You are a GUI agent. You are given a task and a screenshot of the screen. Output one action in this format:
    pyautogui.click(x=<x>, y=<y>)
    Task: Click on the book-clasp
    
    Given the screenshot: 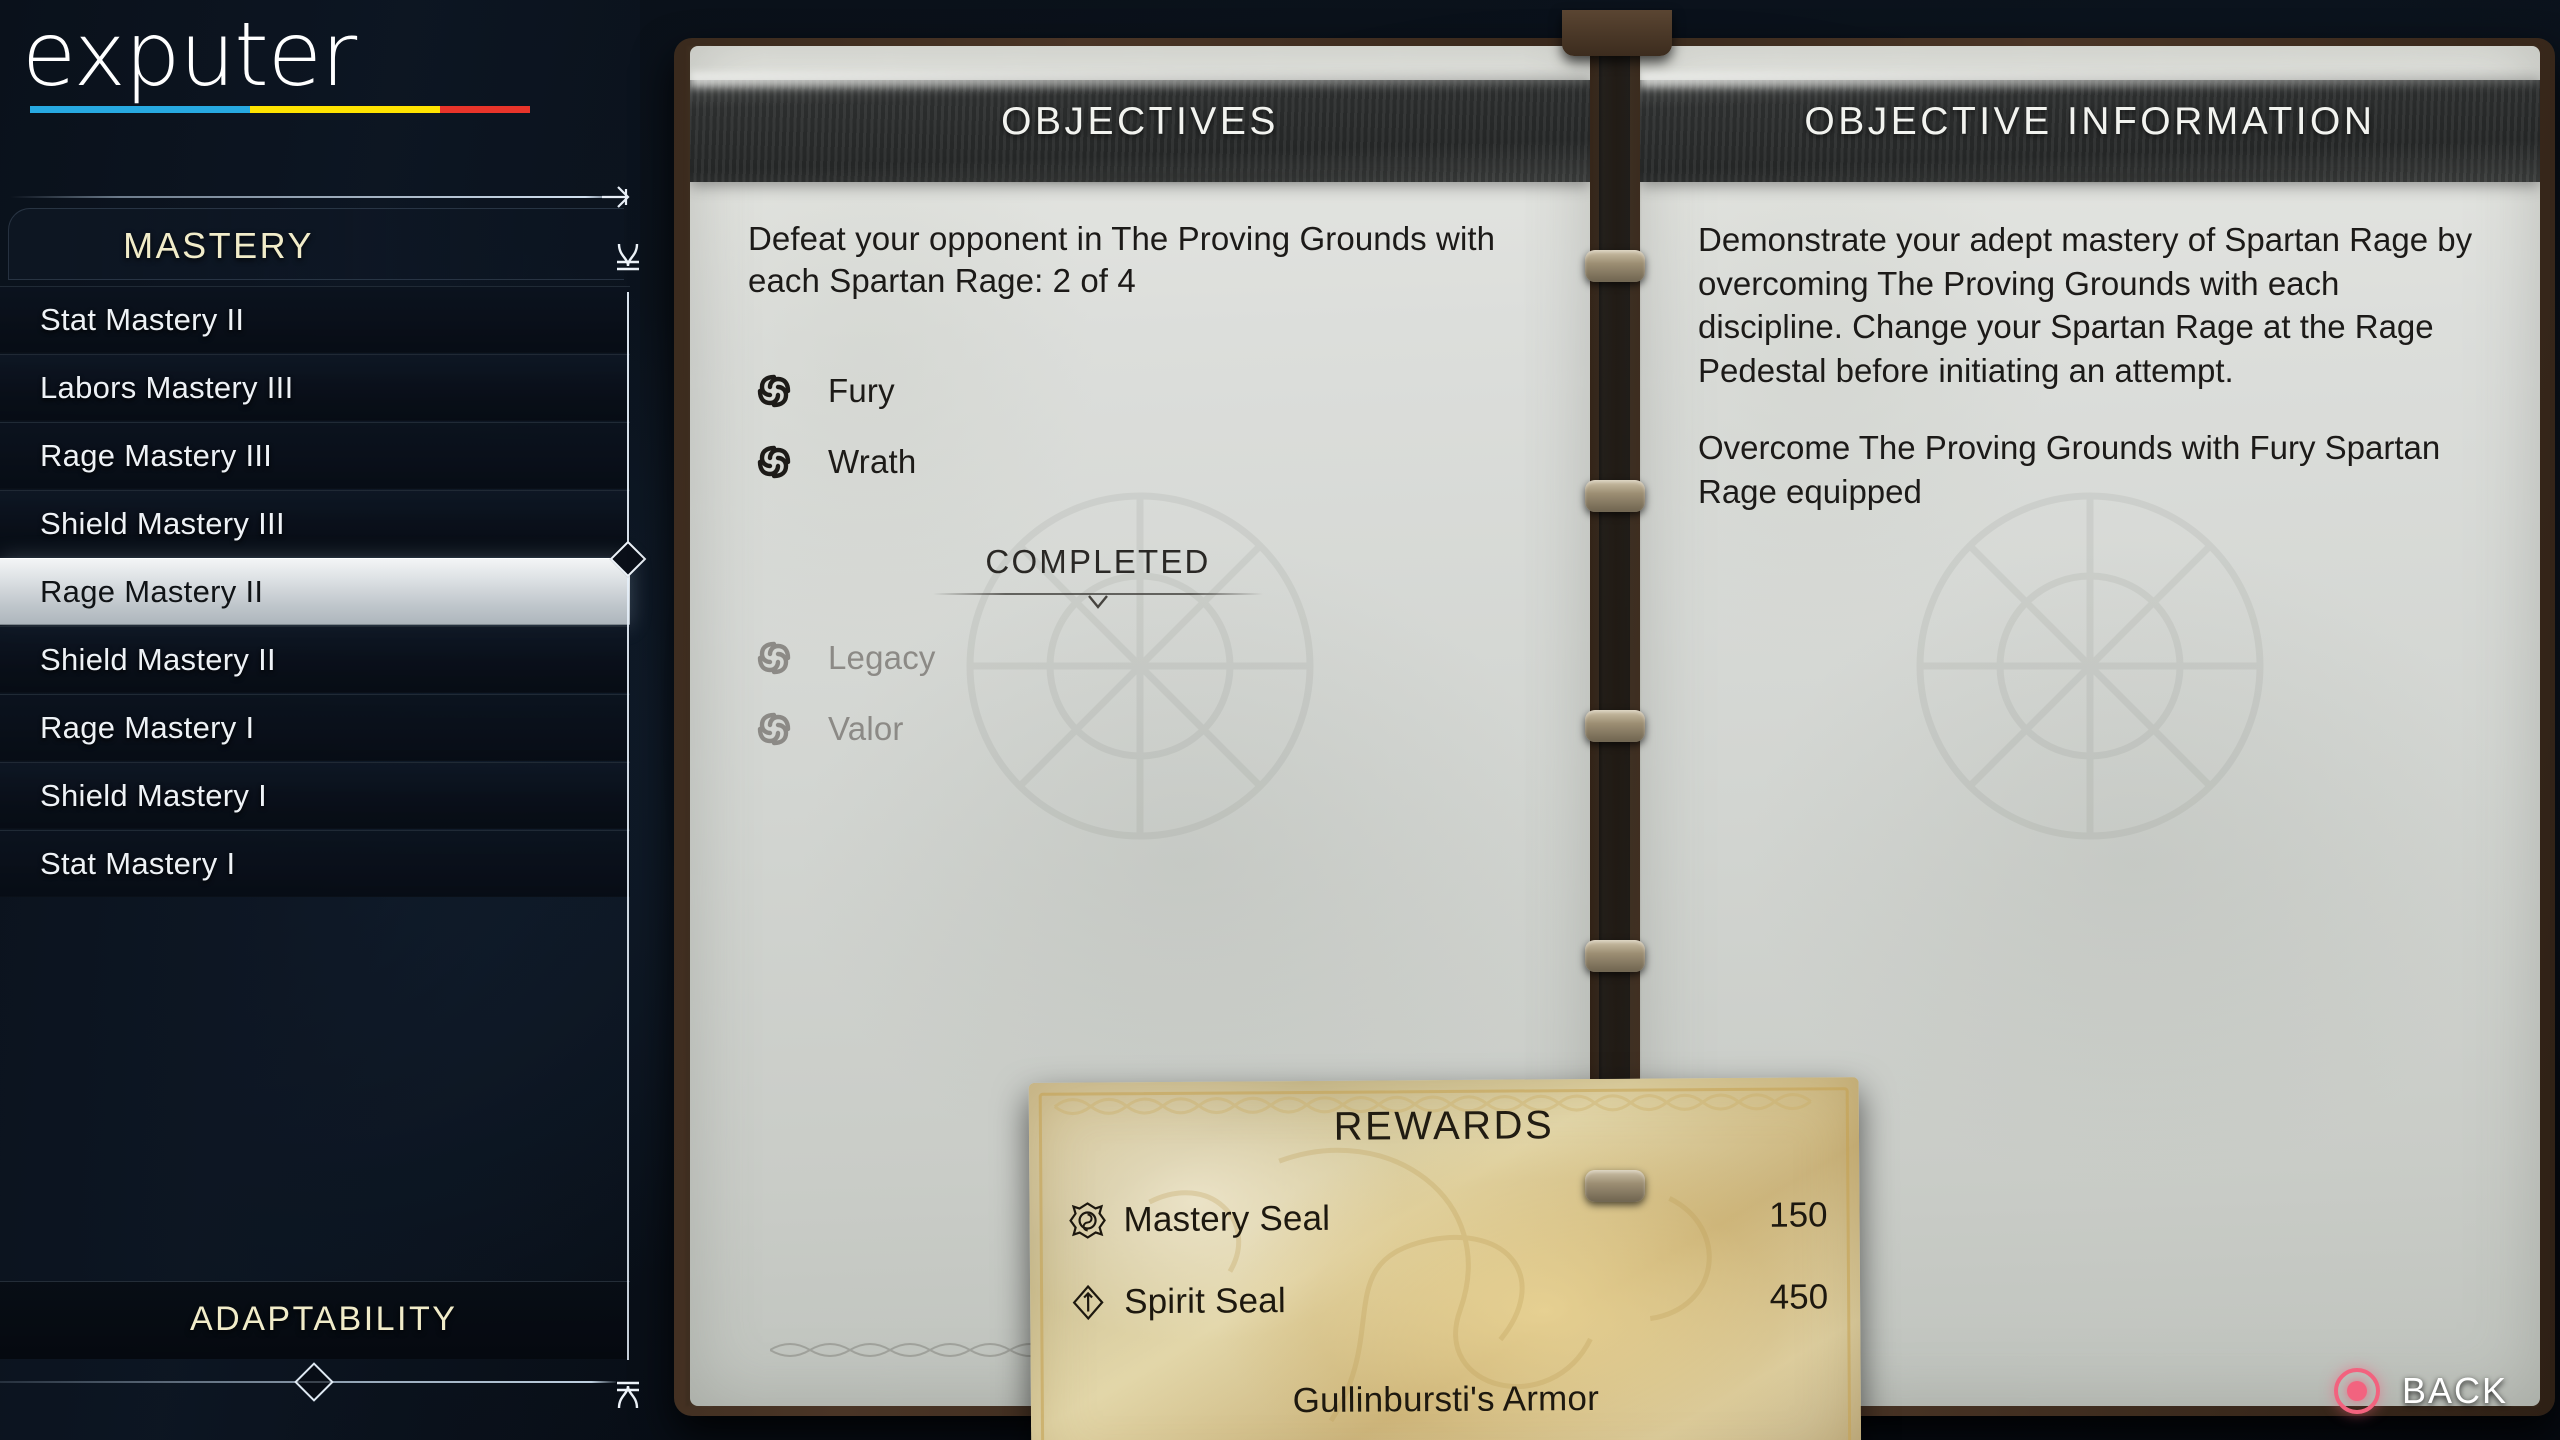 What is the action you would take?
    pyautogui.click(x=1617, y=33)
    